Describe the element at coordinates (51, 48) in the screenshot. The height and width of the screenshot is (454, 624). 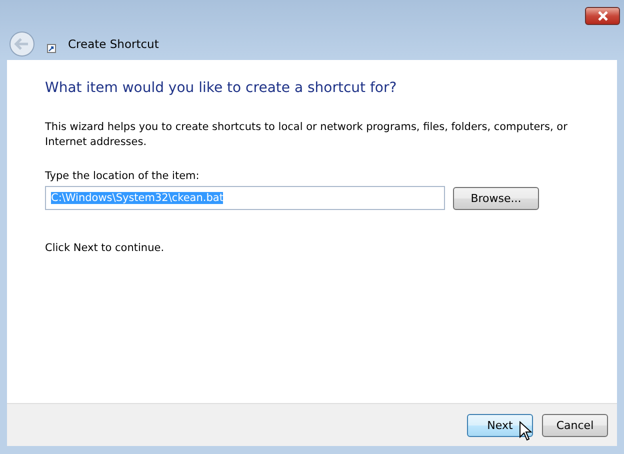
I see `shortcut-icon` at that location.